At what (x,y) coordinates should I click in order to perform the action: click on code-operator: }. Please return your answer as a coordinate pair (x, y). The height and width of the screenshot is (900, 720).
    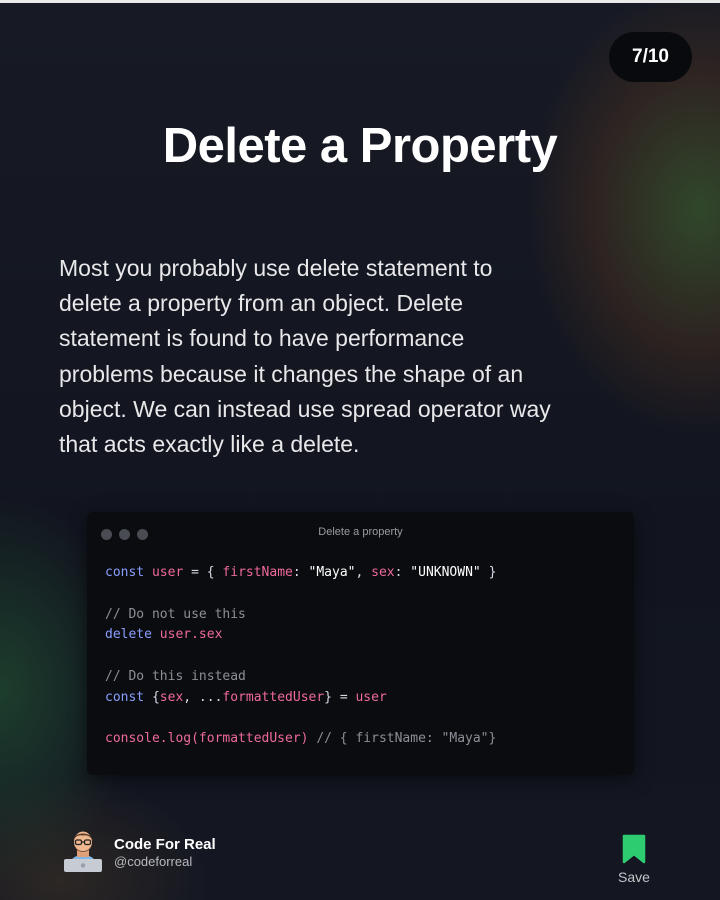
    Looking at the image, I should click on (488, 572).